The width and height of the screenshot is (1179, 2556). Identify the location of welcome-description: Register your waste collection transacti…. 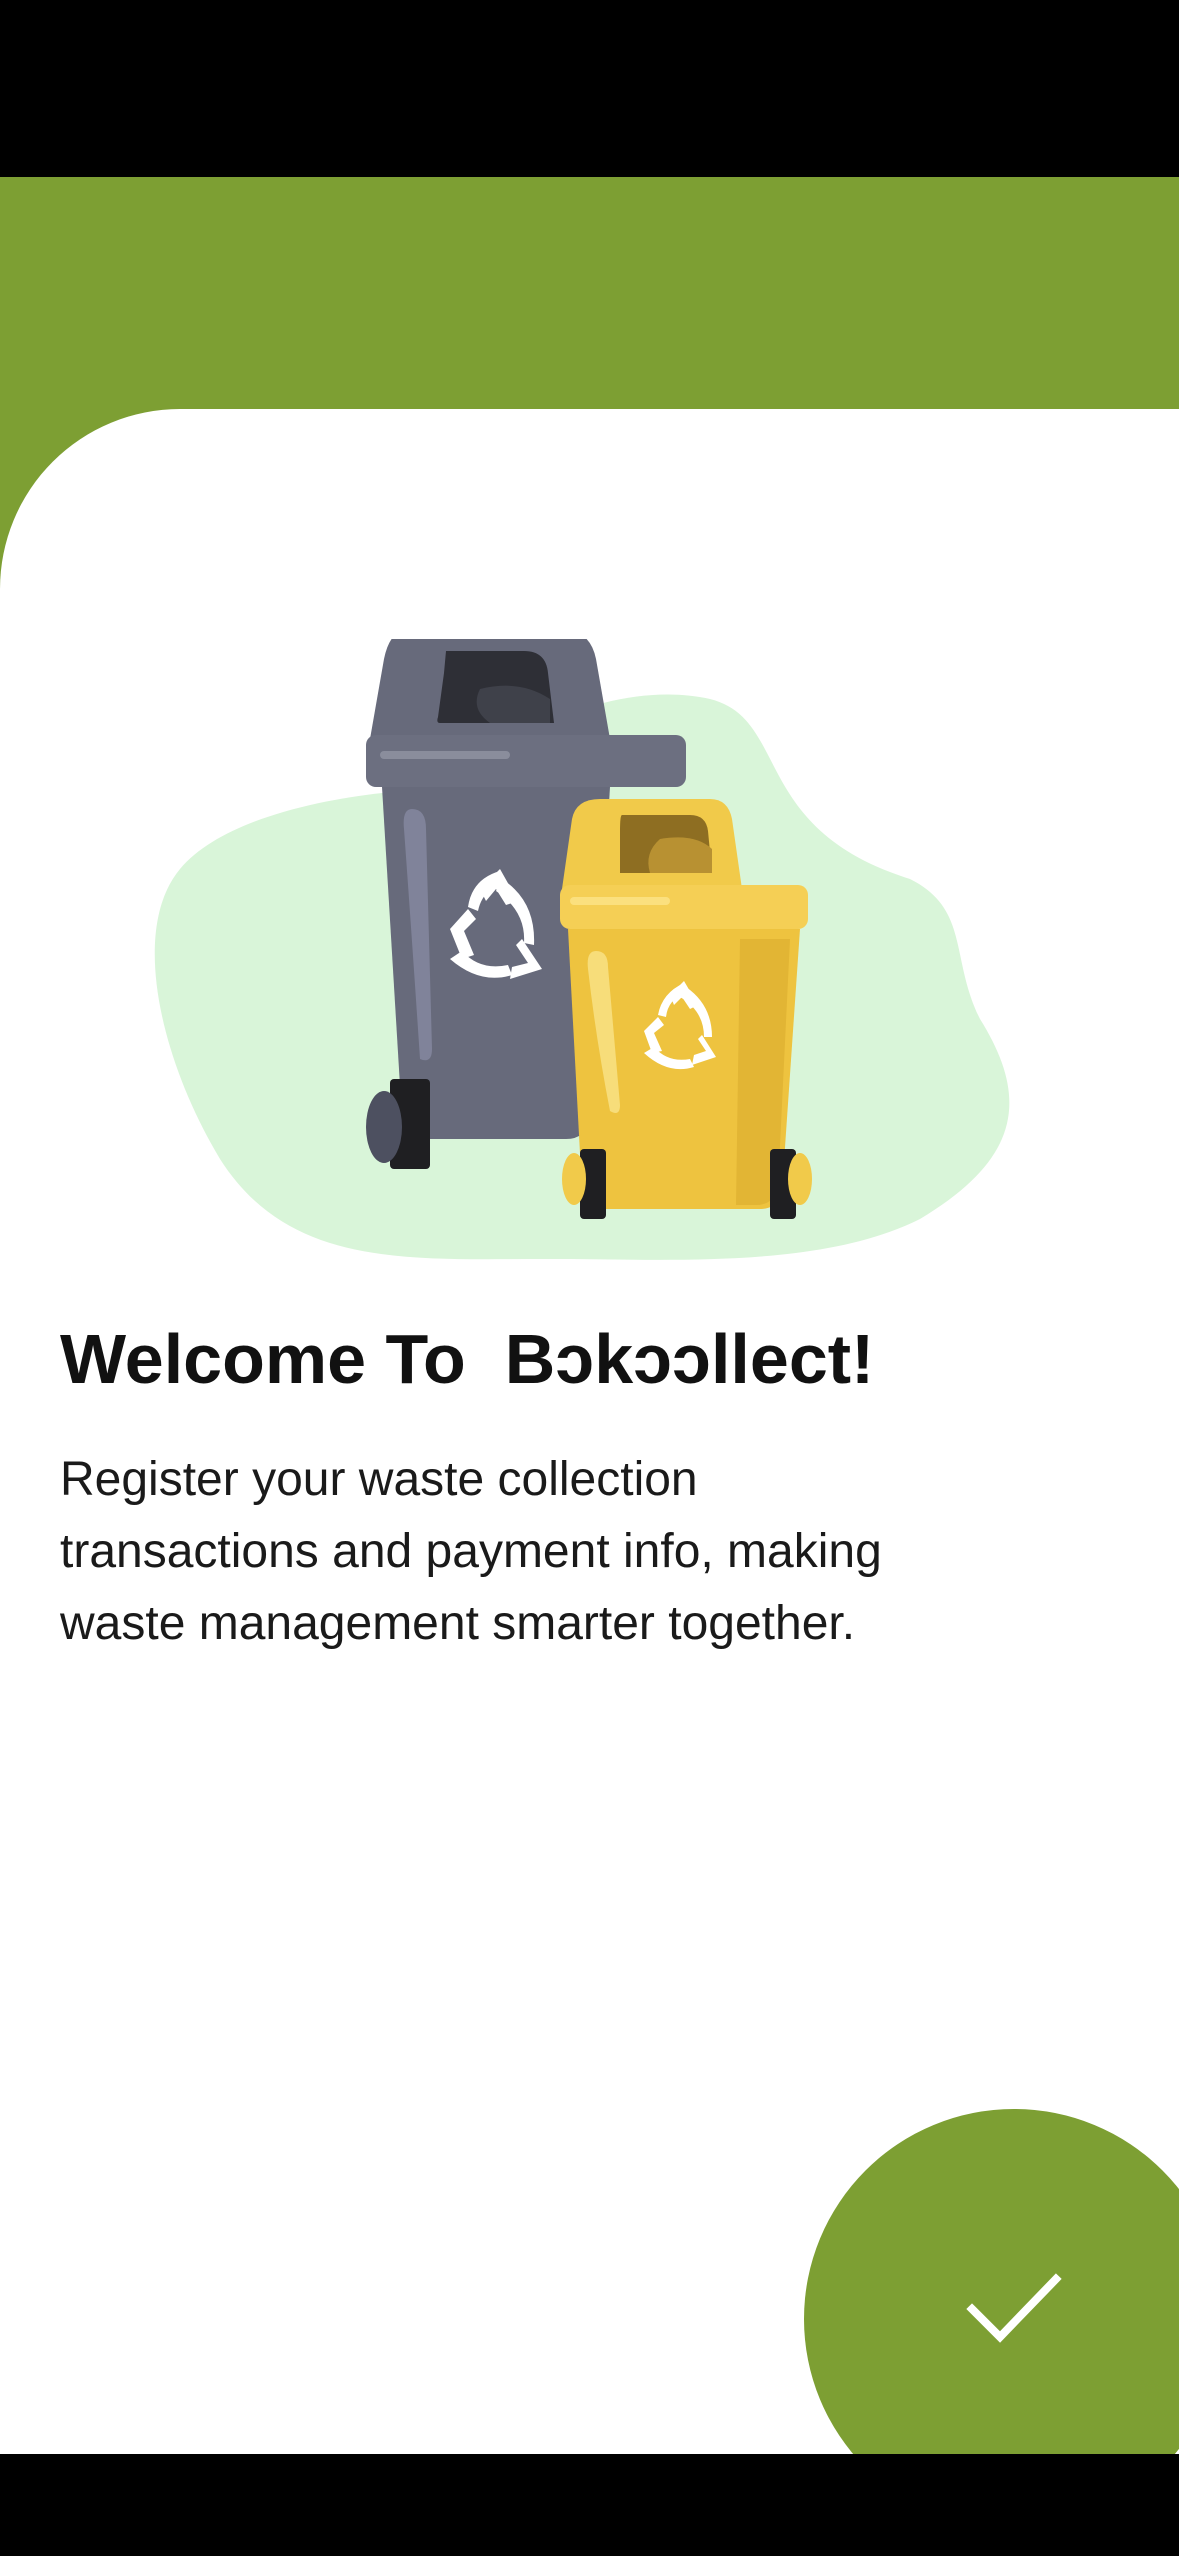
(471, 1551).